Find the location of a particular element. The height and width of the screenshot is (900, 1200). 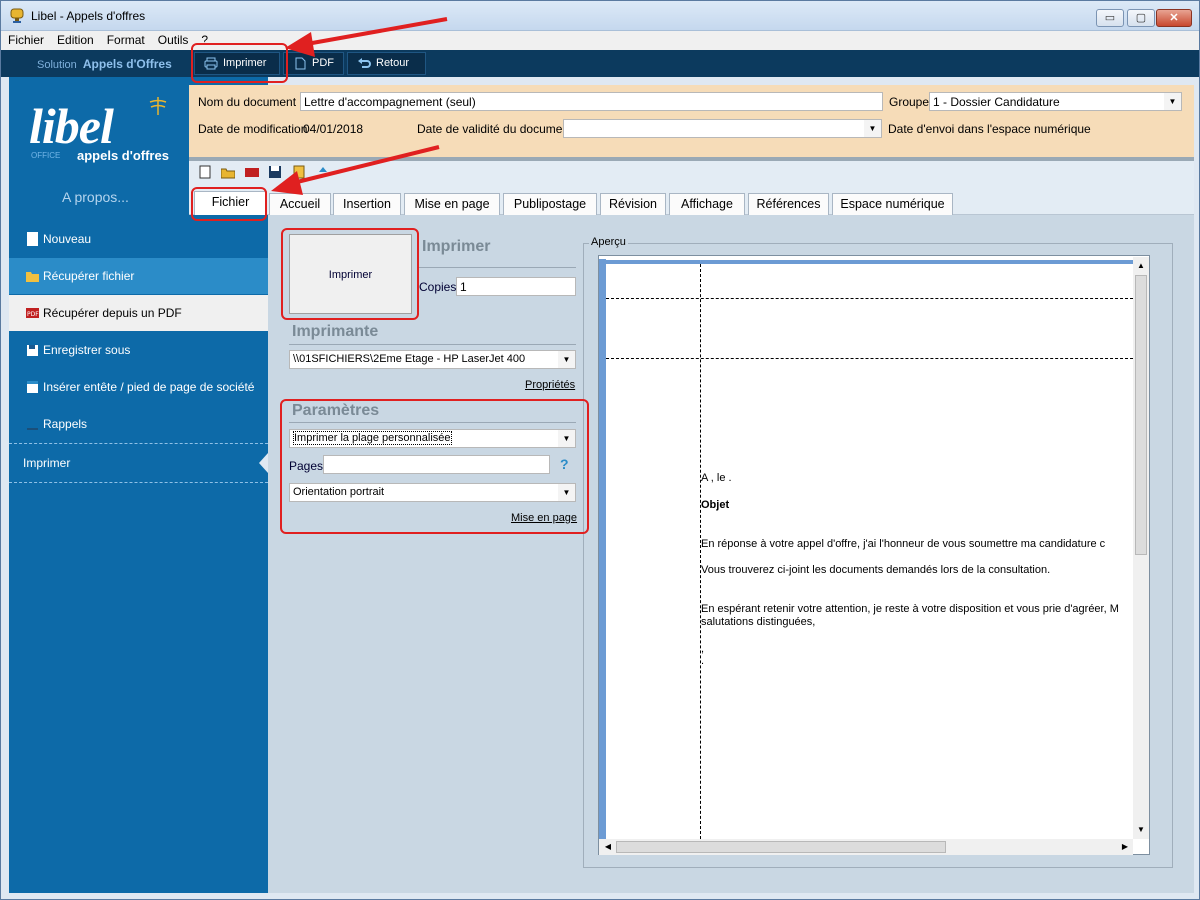

sidebar-item-nouveau: Nouveau is located at coordinates (138, 239).